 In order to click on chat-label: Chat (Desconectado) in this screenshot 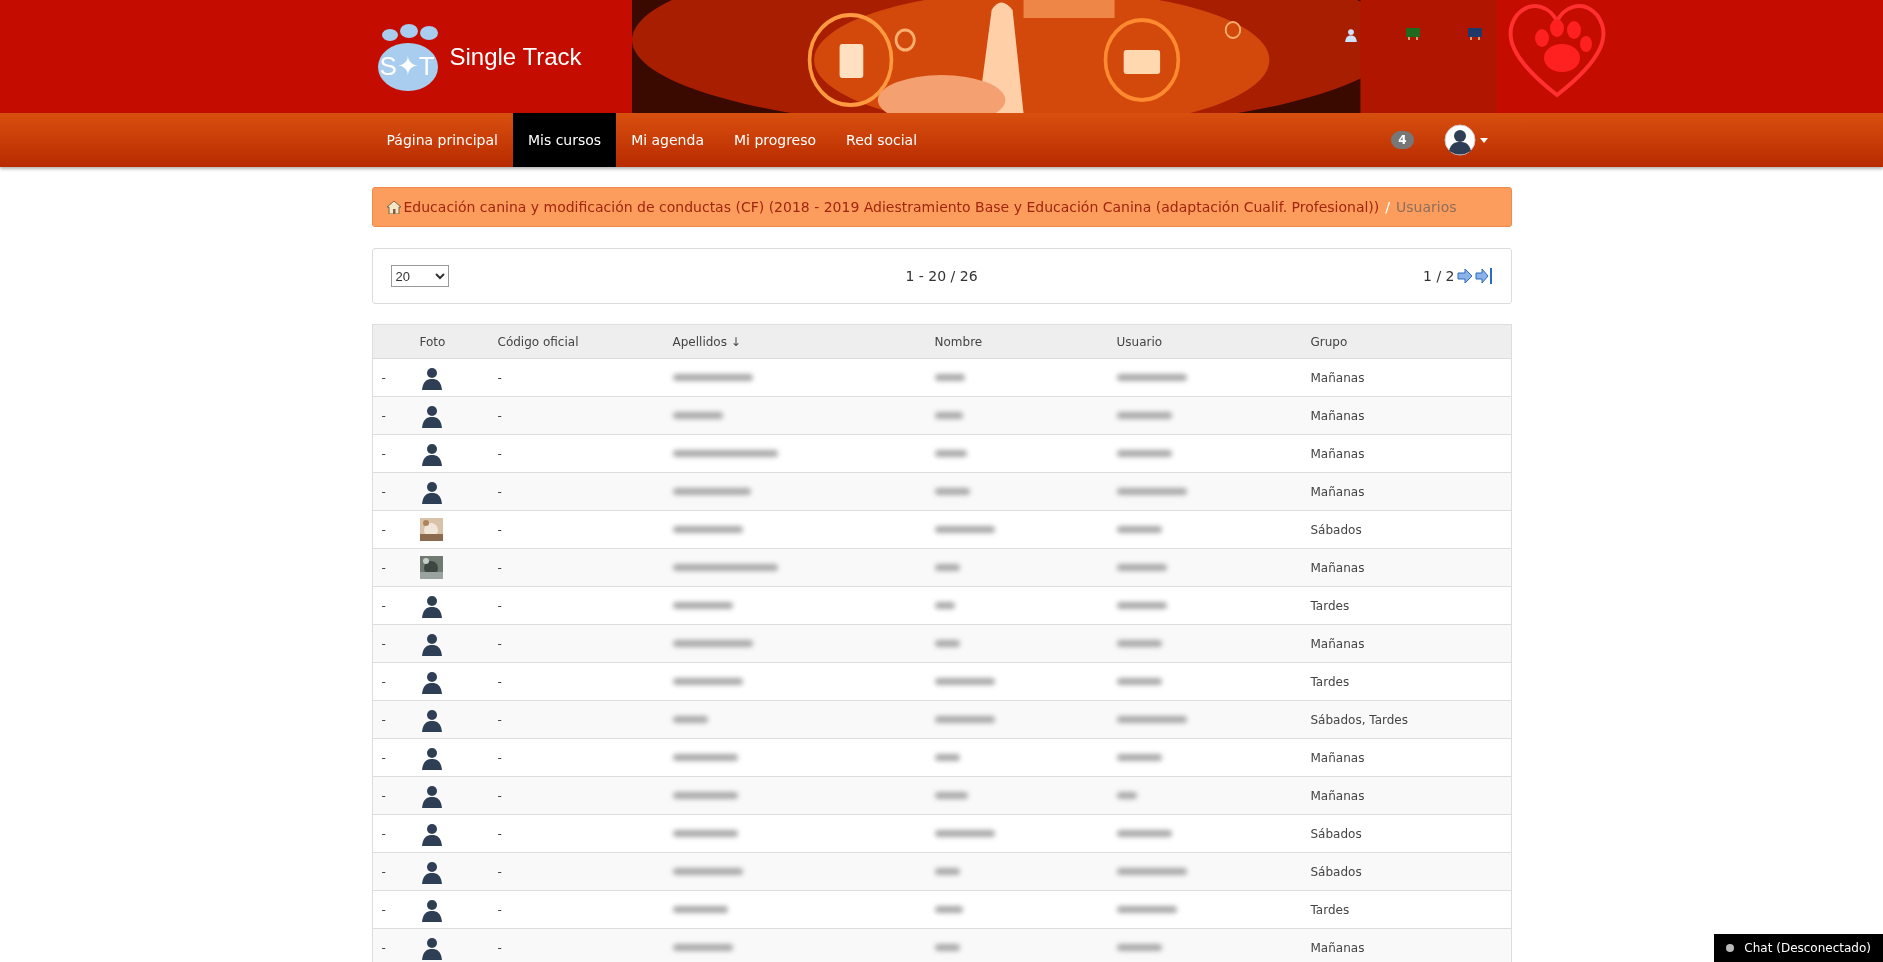, I will do `click(1807, 948)`.